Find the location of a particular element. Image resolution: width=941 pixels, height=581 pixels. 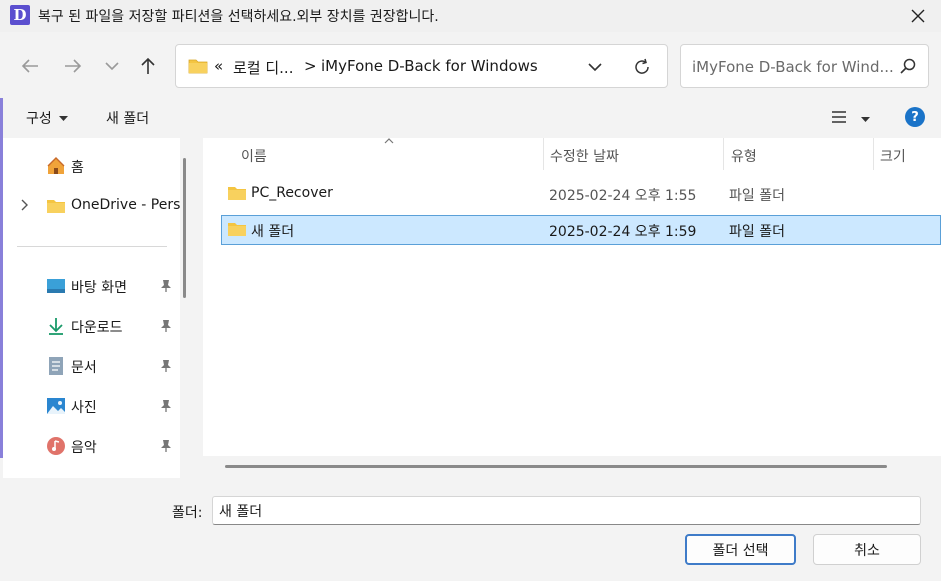

download-icon is located at coordinates (56, 326).